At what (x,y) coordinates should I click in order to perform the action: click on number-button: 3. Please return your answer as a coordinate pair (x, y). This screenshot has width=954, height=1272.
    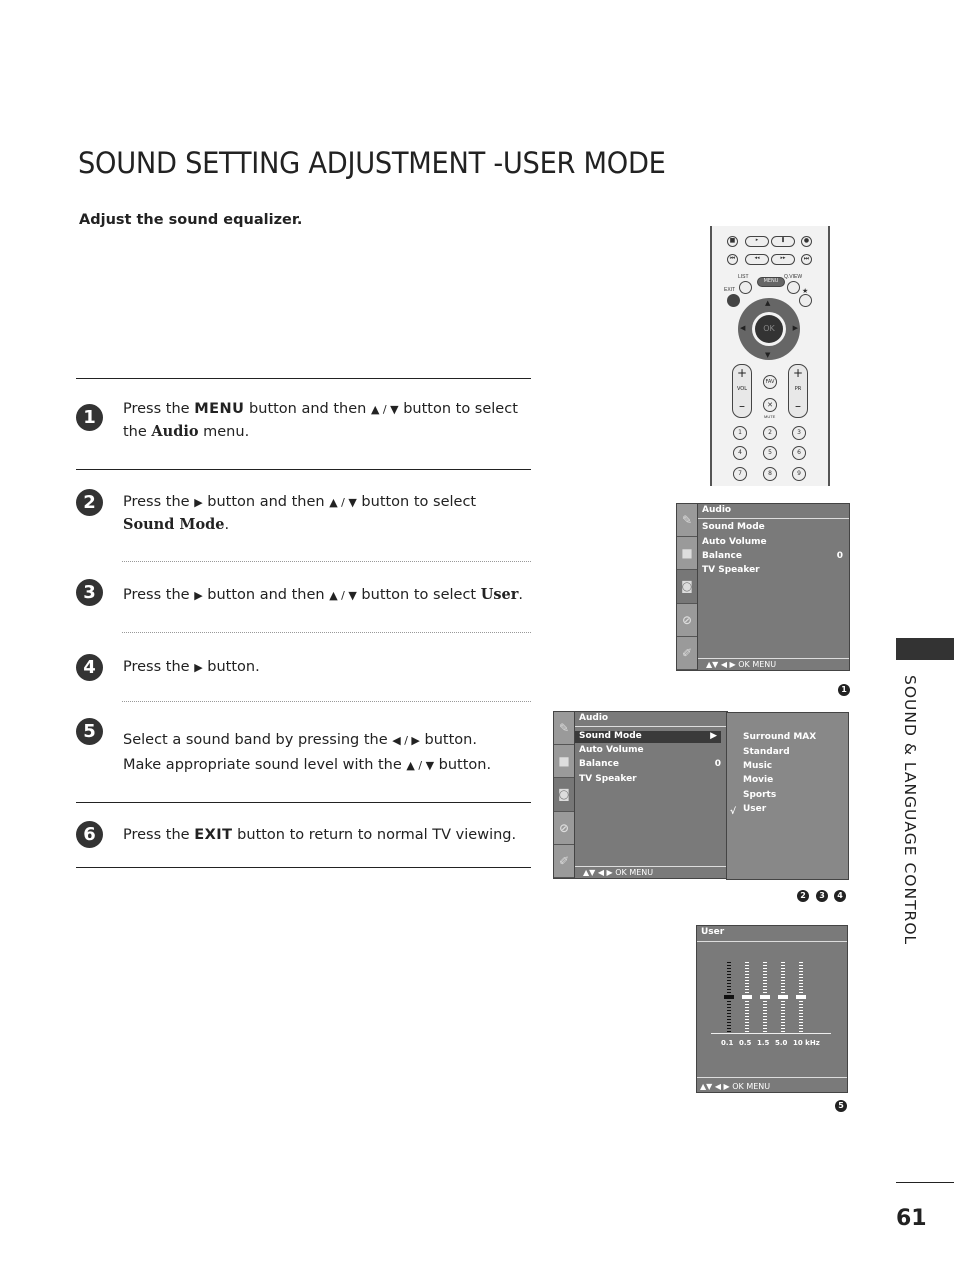
    Looking at the image, I should click on (799, 433).